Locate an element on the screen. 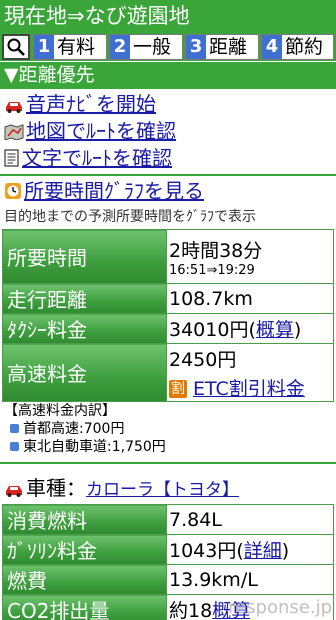 This screenshot has width=336, height=620. time-value: 2時間38分 is located at coordinates (216, 250).